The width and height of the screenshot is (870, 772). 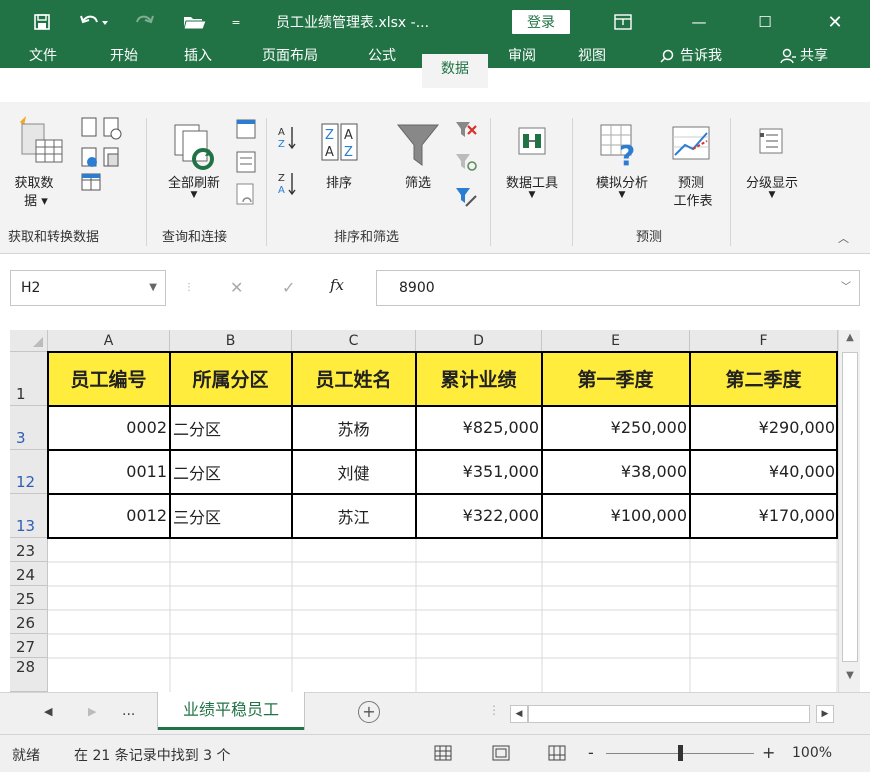 What do you see at coordinates (231, 711) in the screenshot?
I see `sheet-tab-active: 业绩平稳员工` at bounding box center [231, 711].